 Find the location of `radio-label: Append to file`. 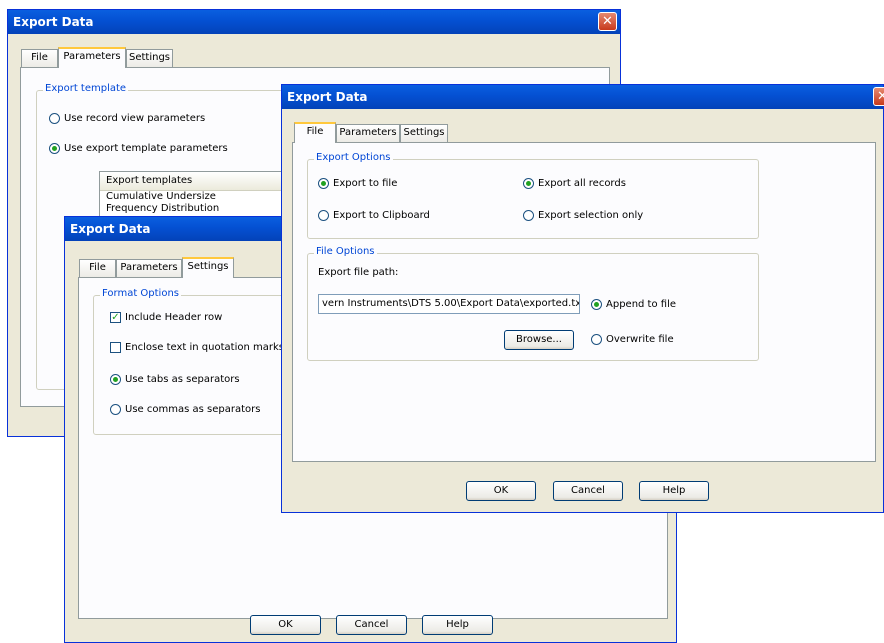

radio-label: Append to file is located at coordinates (641, 304).